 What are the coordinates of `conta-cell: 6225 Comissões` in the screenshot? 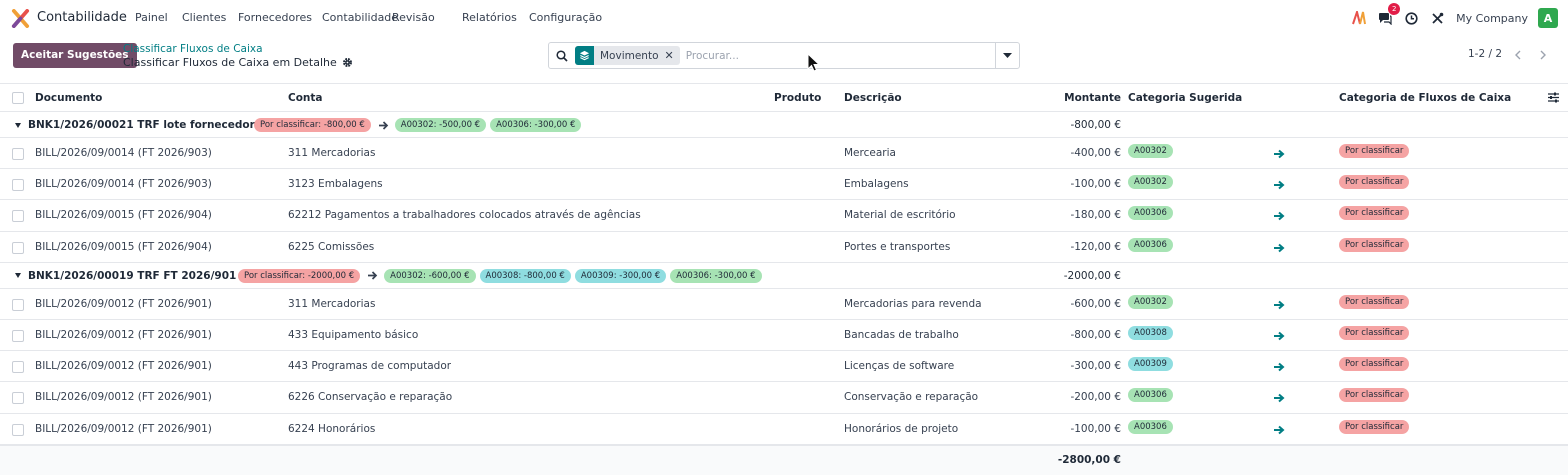 It's located at (331, 247).